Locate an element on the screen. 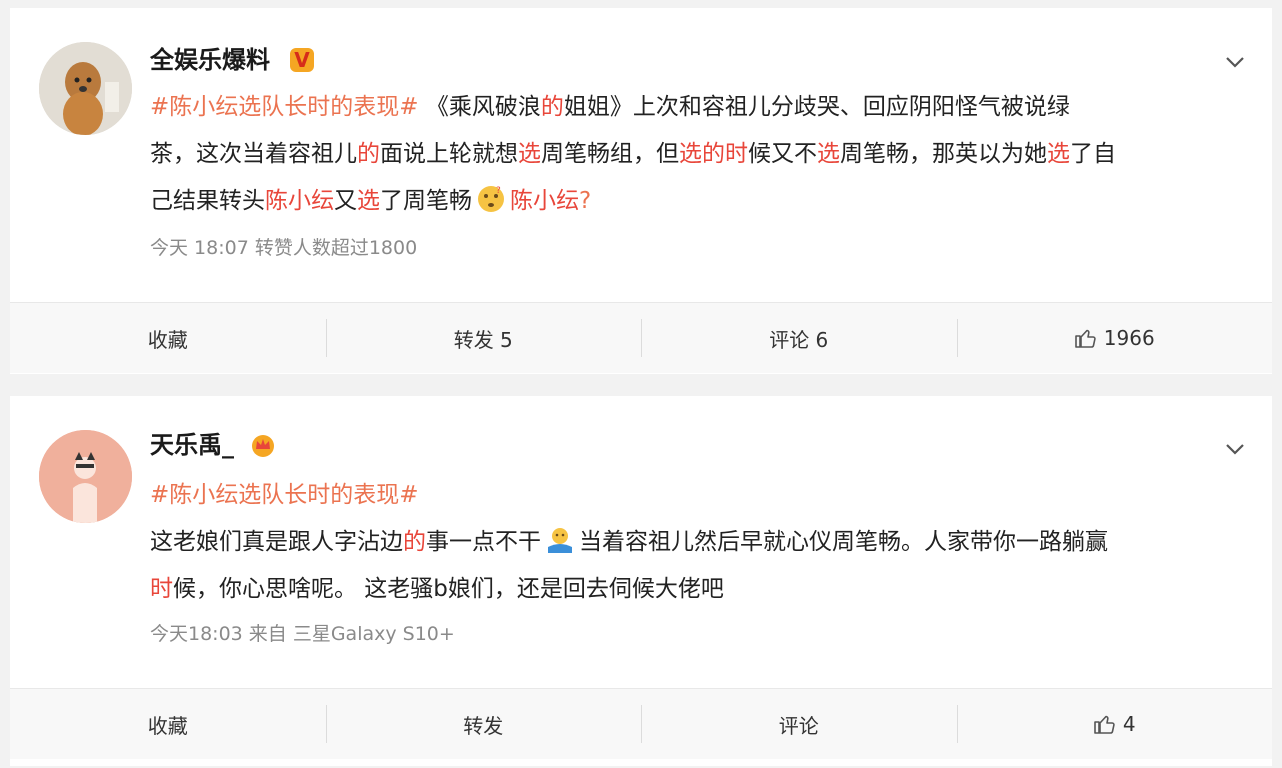 This screenshot has height=768, width=1282. text: 茶，这次当着容祖儿 is located at coordinates (253, 154).